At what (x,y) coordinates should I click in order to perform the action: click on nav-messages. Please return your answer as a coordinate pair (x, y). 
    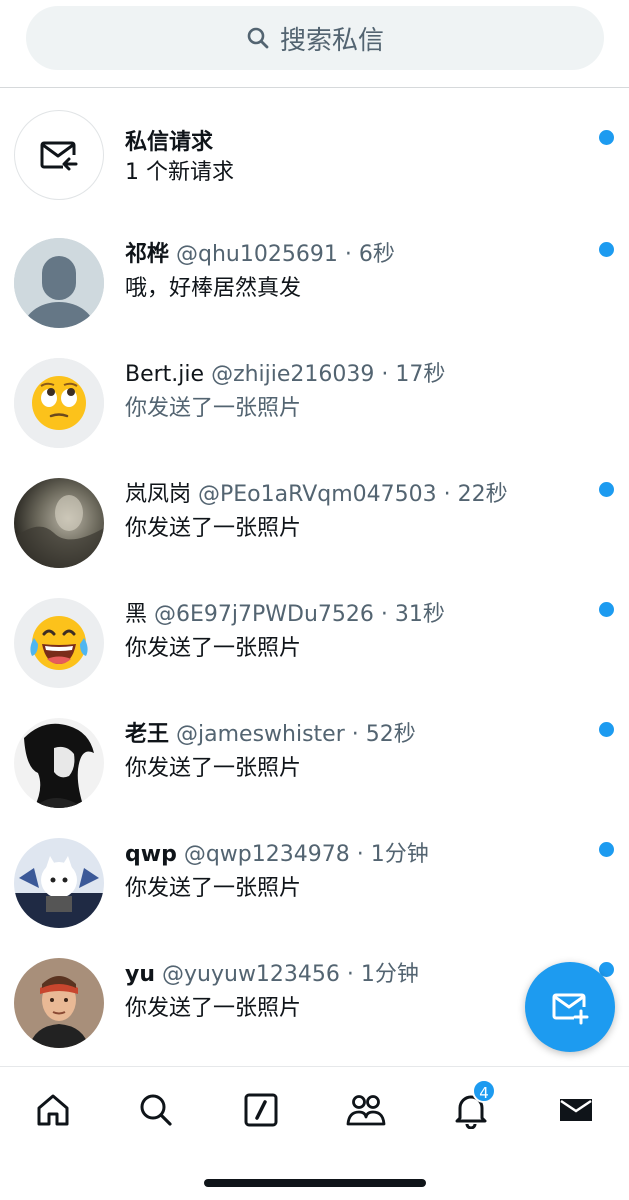
    Looking at the image, I should click on (576, 1110).